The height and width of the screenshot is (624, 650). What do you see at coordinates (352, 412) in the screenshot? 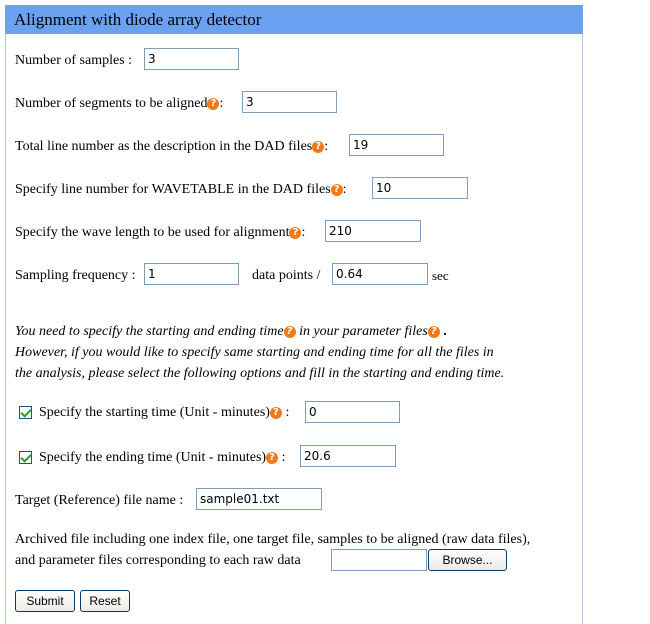
I see `start-time-input` at bounding box center [352, 412].